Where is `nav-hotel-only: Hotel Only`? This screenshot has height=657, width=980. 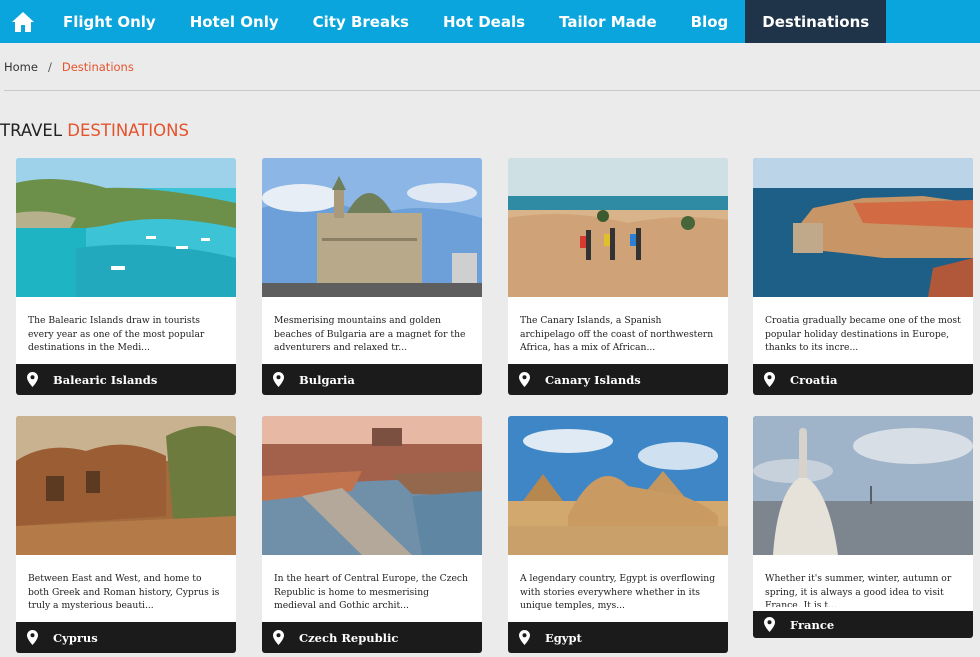
nav-hotel-only: Hotel Only is located at coordinates (234, 21).